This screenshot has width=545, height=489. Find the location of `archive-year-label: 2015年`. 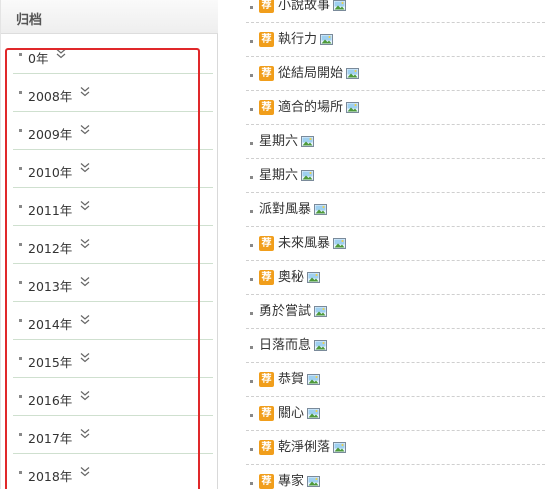

archive-year-label: 2015年 is located at coordinates (50, 362).